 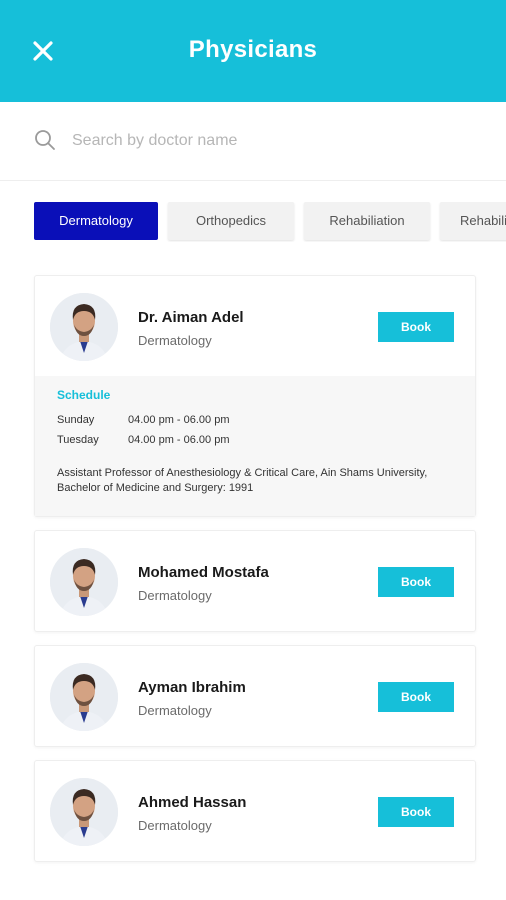 I want to click on doctor-name: Ahmed Hassan, so click(x=192, y=802).